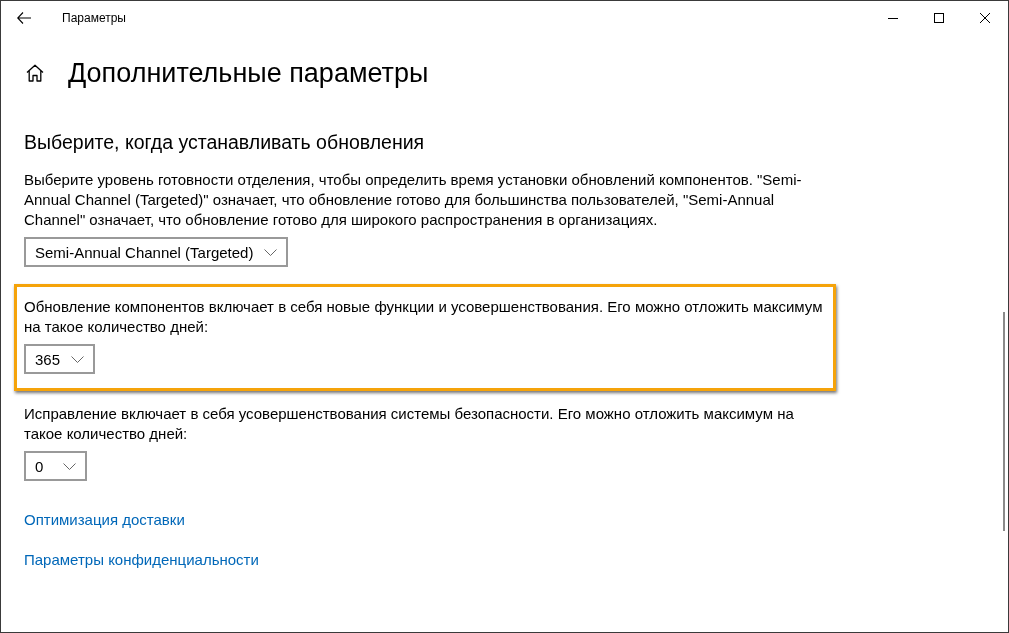 Image resolution: width=1009 pixels, height=633 pixels. Describe the element at coordinates (413, 200) in the screenshot. I see `setting-description: Выберите уровень готовности отделения, чтобы определить время установки обновлений компонентов. "Semi-Annual Channel (Targeted)" означает, что обновление готово для большинства пользователей, "Semi-Annual Channel" означает, что обновление готово для широкого распространения в организациях.` at that location.